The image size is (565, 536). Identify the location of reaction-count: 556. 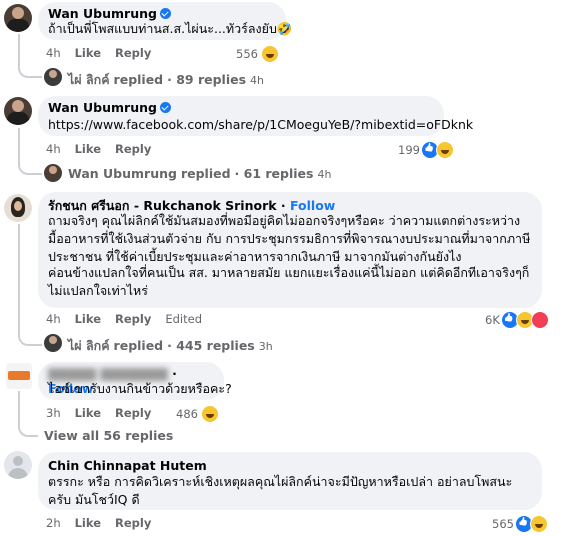
(247, 54).